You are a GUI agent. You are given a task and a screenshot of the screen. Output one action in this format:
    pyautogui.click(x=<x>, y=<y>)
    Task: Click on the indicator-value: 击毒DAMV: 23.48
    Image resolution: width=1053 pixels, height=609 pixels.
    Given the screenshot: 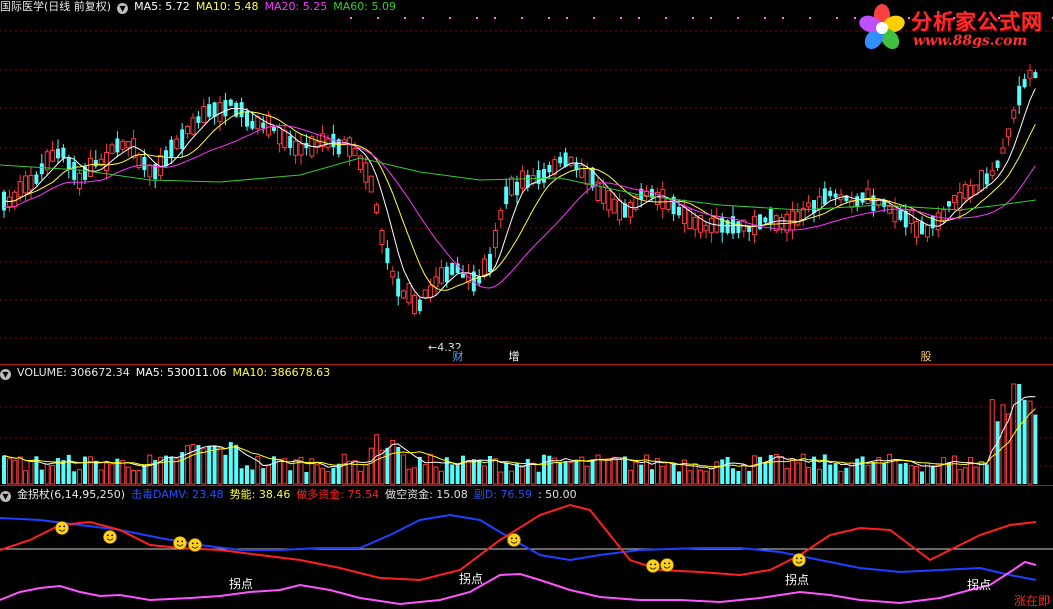 What is the action you would take?
    pyautogui.click(x=177, y=494)
    